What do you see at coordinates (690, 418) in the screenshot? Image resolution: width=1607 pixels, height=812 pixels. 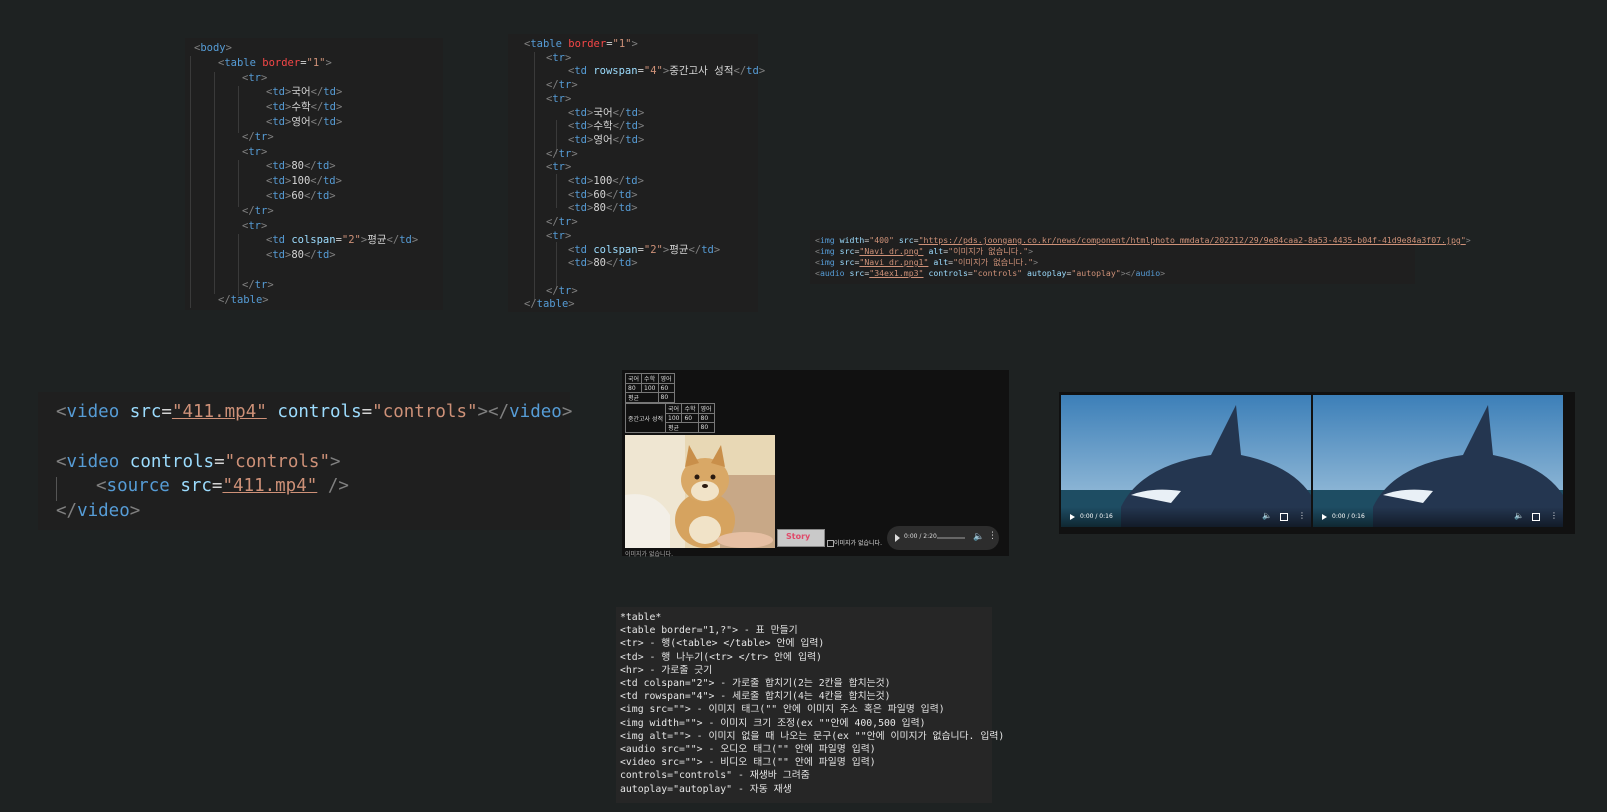 I see `table-cell: 60` at bounding box center [690, 418].